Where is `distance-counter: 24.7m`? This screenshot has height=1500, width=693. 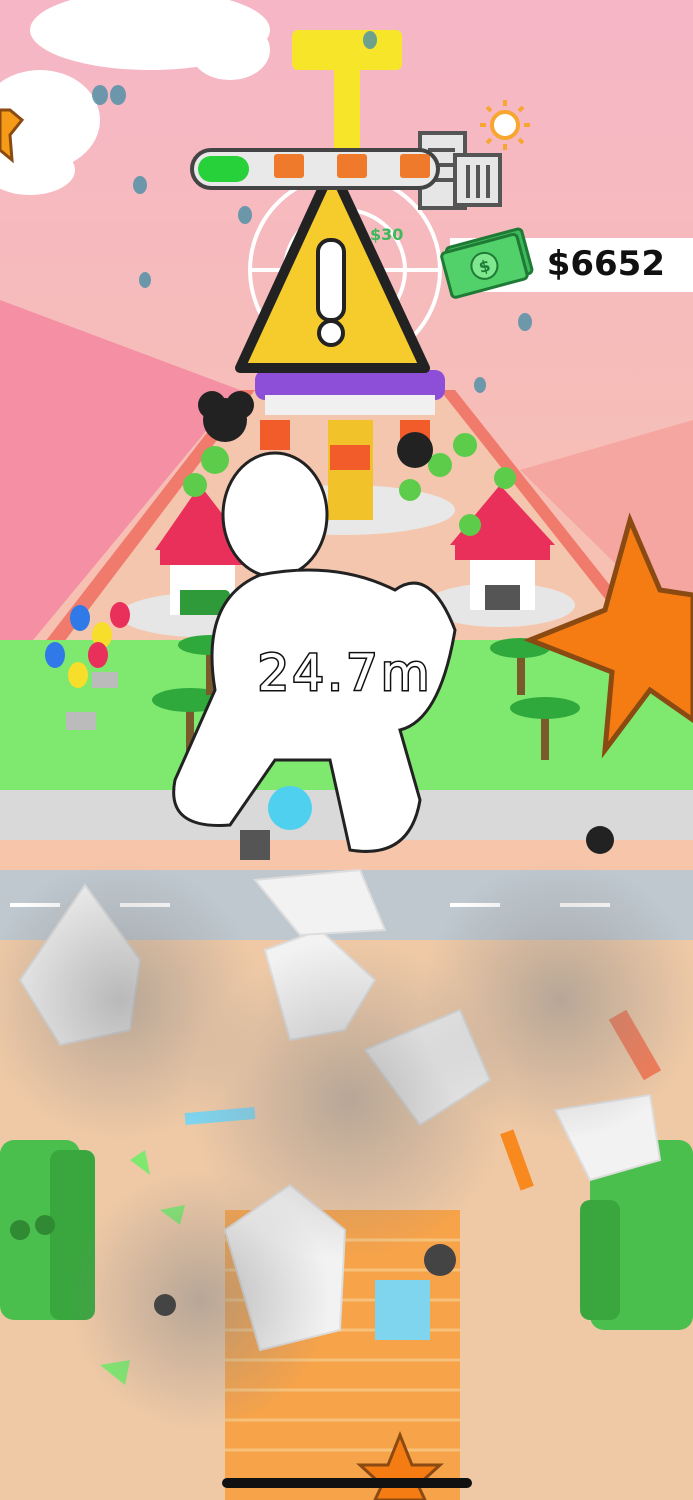
distance-counter: 24.7m is located at coordinates (344, 673).